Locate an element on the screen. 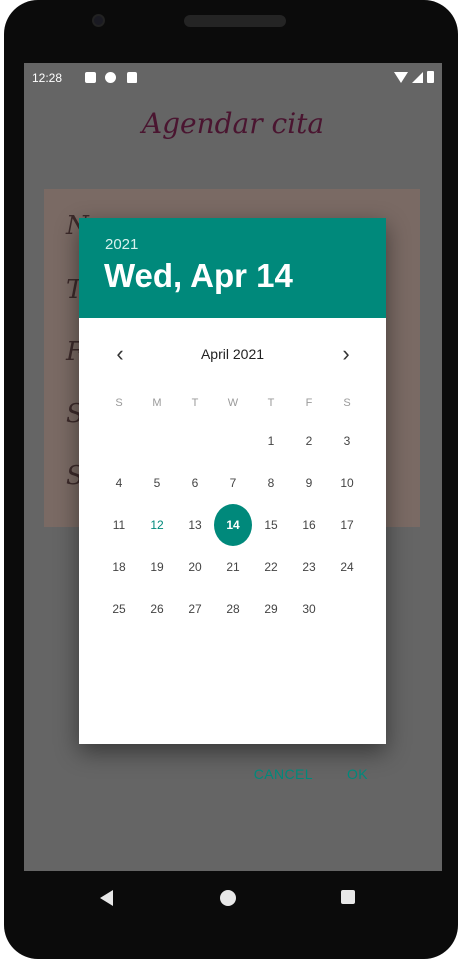 The width and height of the screenshot is (462, 959). calendar-day: 26 is located at coordinates (157, 609).